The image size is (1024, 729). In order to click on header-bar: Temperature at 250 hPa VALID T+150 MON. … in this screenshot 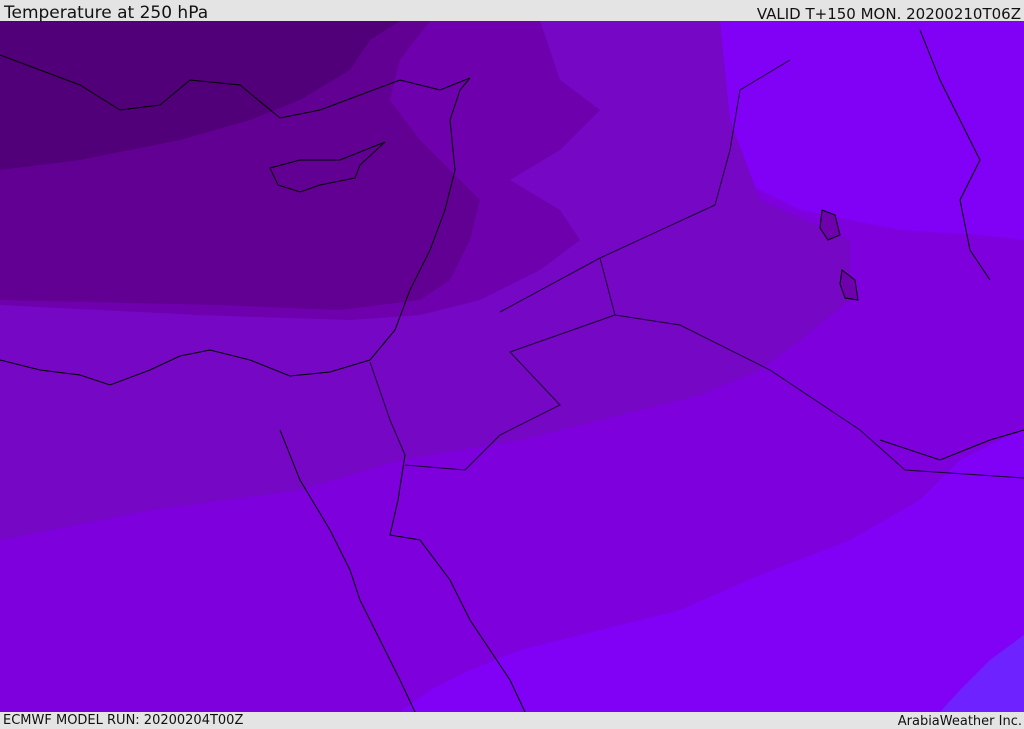, I will do `click(512, 11)`.